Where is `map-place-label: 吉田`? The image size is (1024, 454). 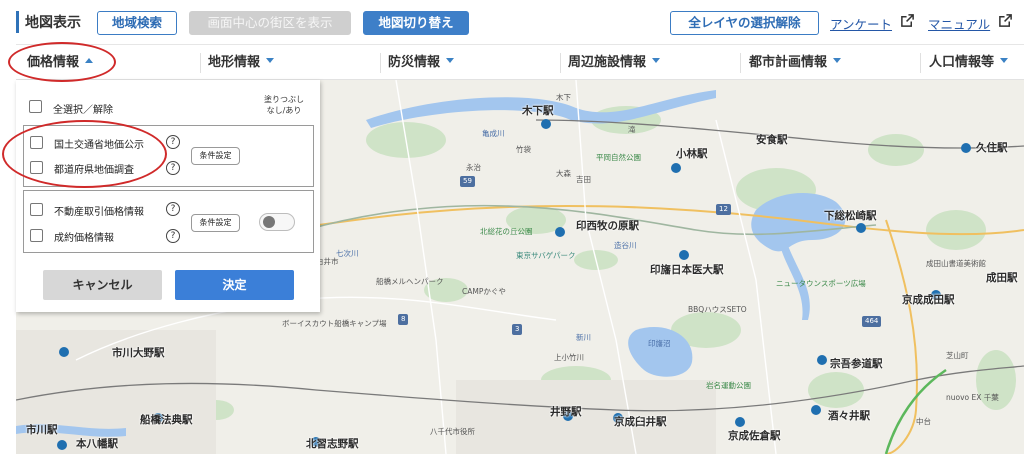
map-place-label: 吉田 is located at coordinates (583, 179).